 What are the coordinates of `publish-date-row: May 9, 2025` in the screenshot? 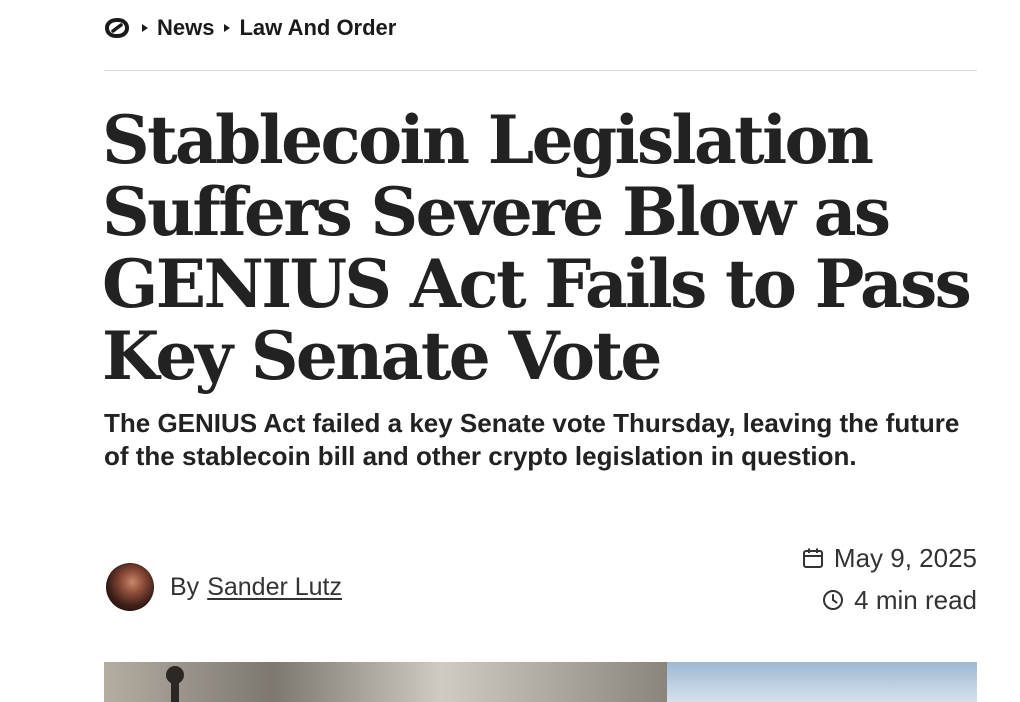 It's located at (889, 558).